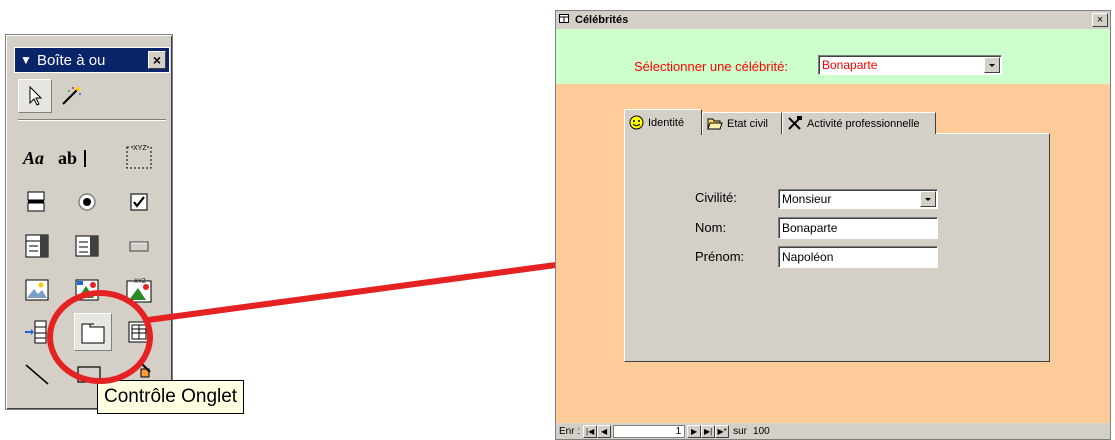 The width and height of the screenshot is (1115, 440). What do you see at coordinates (566, 20) in the screenshot?
I see `form-icon` at bounding box center [566, 20].